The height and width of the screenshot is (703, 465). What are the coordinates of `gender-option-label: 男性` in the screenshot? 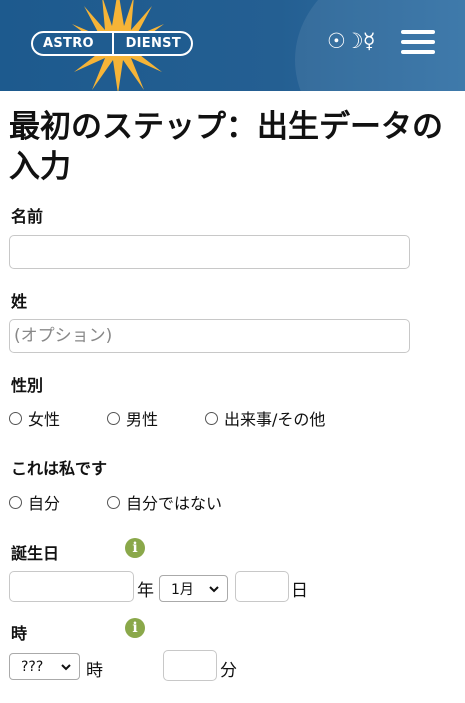 It's located at (142, 419).